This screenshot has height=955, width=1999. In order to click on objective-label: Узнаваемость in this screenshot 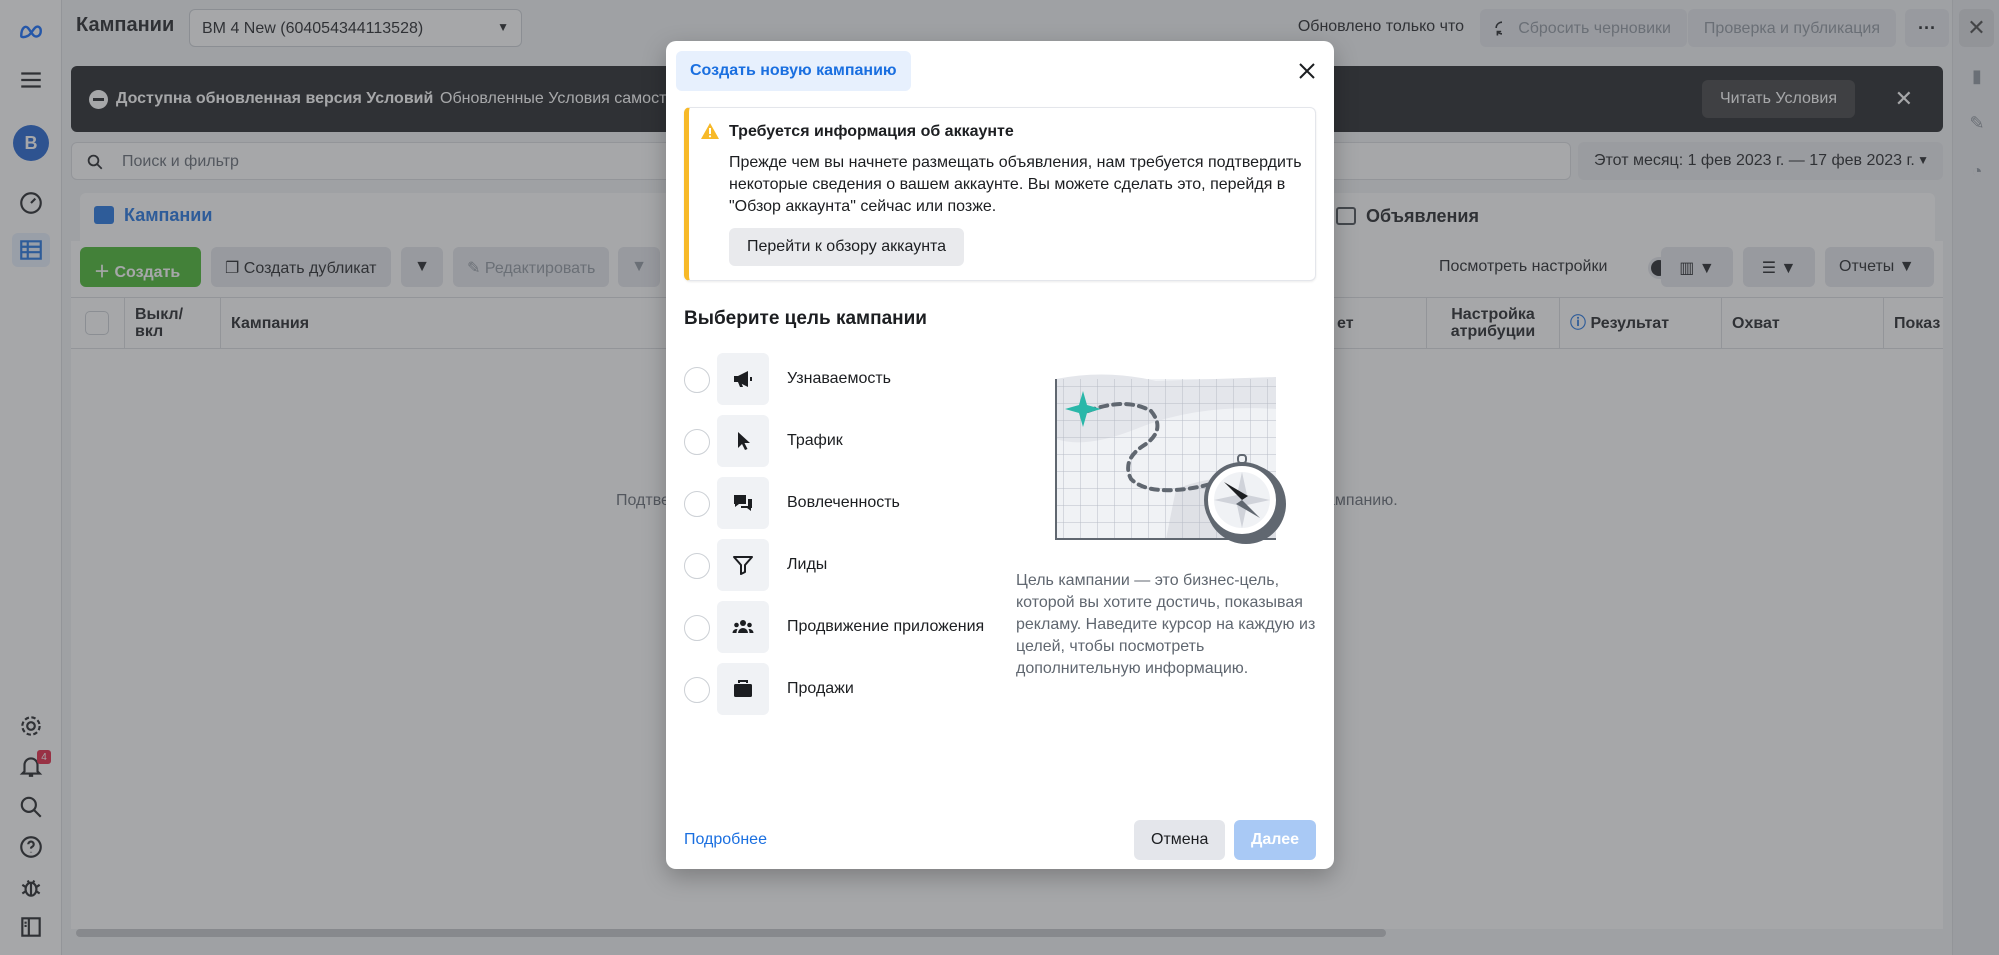, I will do `click(839, 378)`.